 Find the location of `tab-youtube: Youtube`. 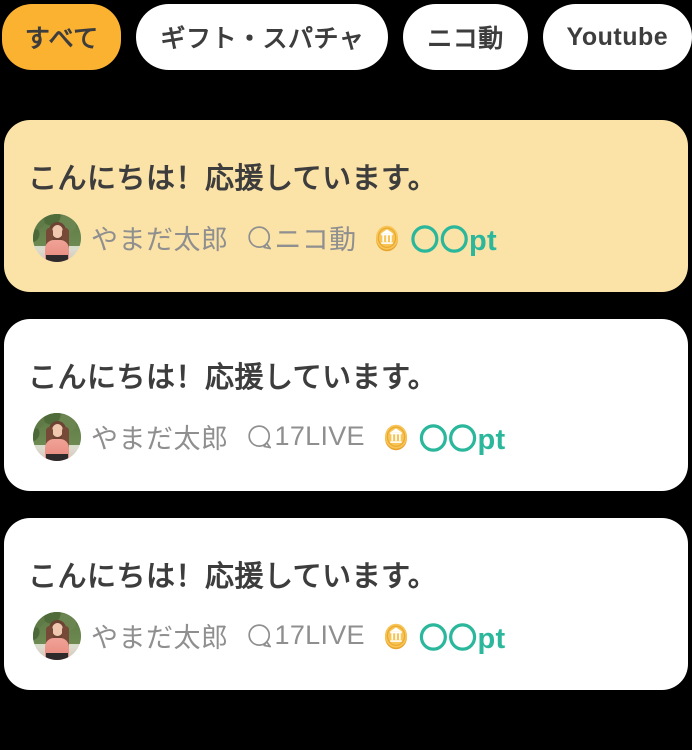

tab-youtube: Youtube is located at coordinates (617, 37).